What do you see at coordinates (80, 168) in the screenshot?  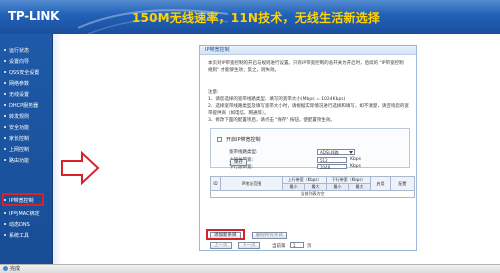 I see `arrow-right-icon` at bounding box center [80, 168].